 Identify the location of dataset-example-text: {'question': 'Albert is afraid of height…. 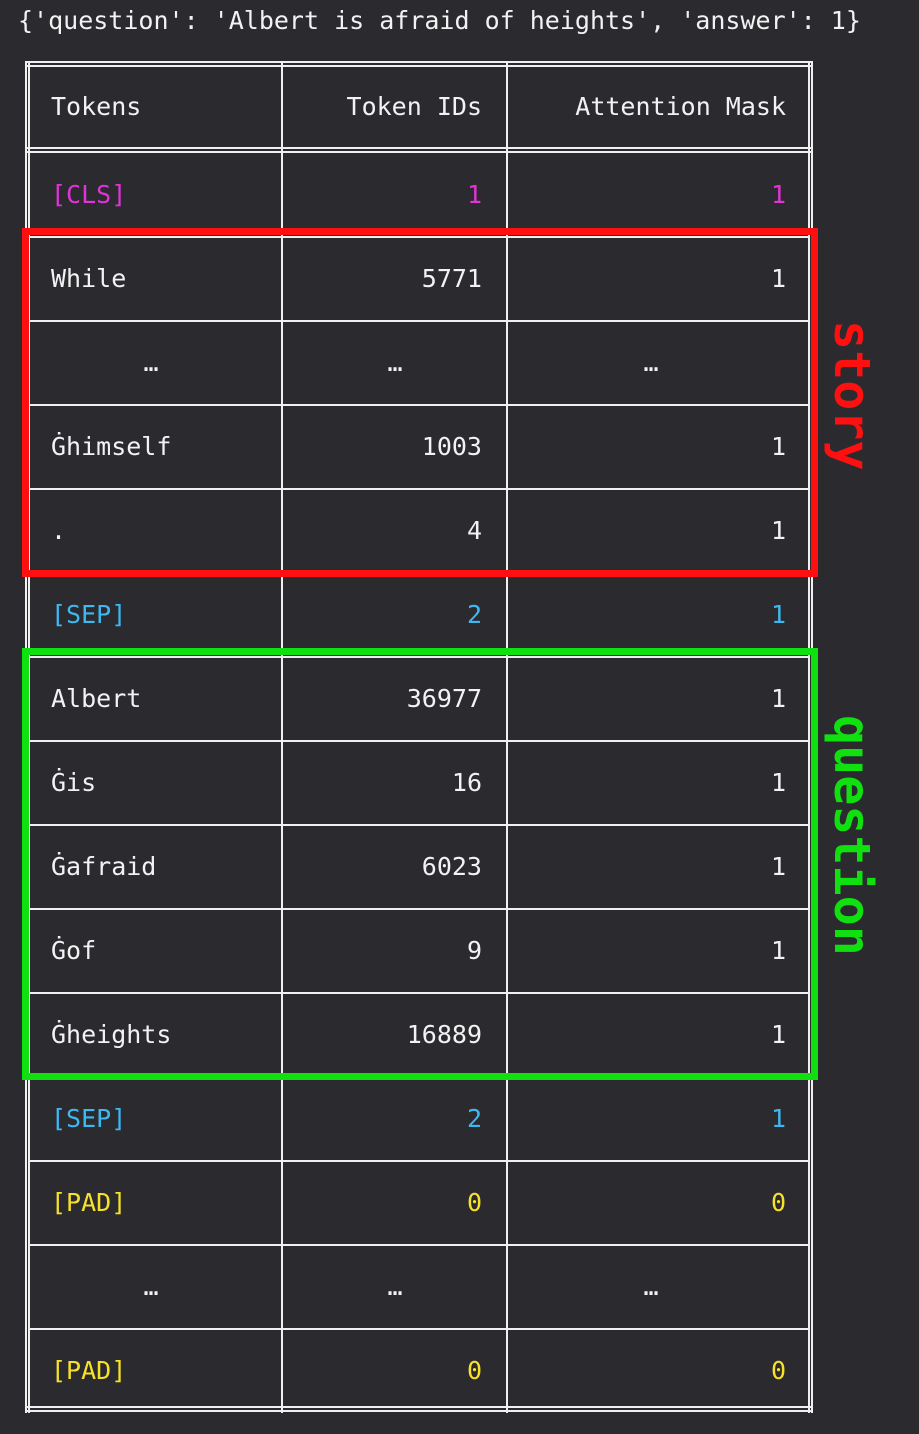
(439, 20).